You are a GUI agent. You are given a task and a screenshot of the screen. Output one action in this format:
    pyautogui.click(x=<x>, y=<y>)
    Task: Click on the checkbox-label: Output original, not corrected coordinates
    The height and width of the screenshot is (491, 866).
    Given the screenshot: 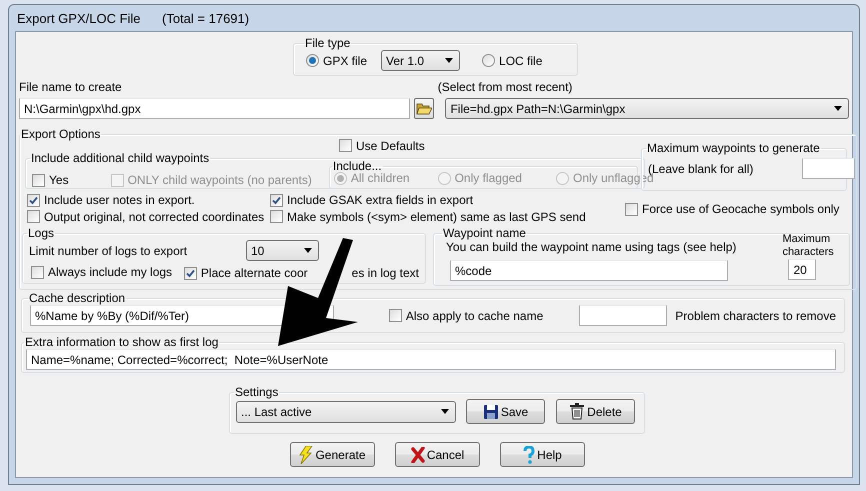 What is the action you would take?
    pyautogui.click(x=154, y=217)
    